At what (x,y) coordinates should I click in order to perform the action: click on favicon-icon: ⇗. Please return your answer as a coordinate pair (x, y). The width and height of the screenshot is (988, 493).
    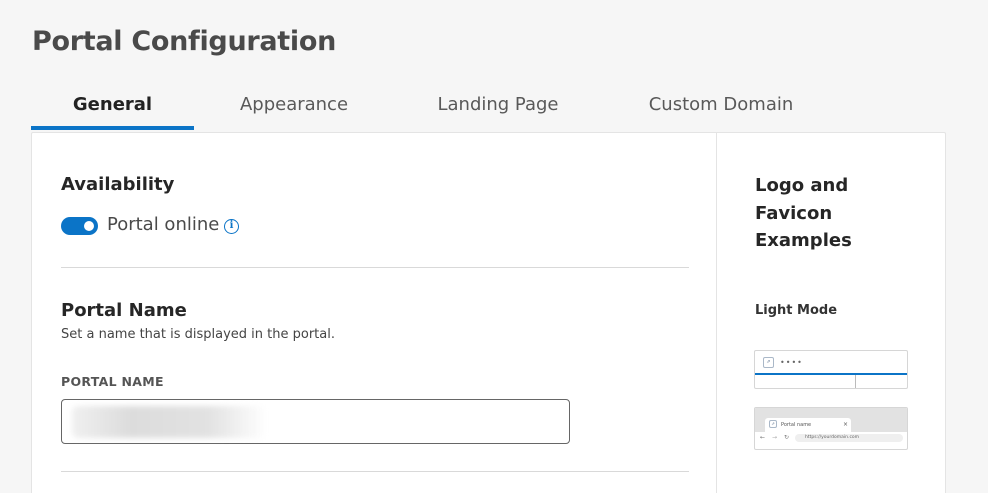
    Looking at the image, I should click on (773, 424).